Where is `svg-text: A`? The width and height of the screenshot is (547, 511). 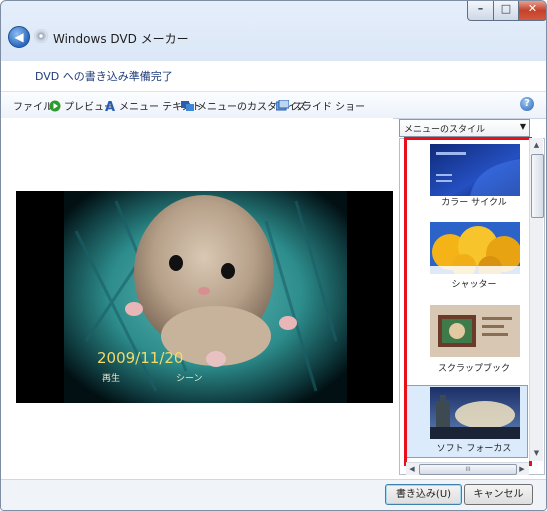 svg-text: A is located at coordinates (110, 106).